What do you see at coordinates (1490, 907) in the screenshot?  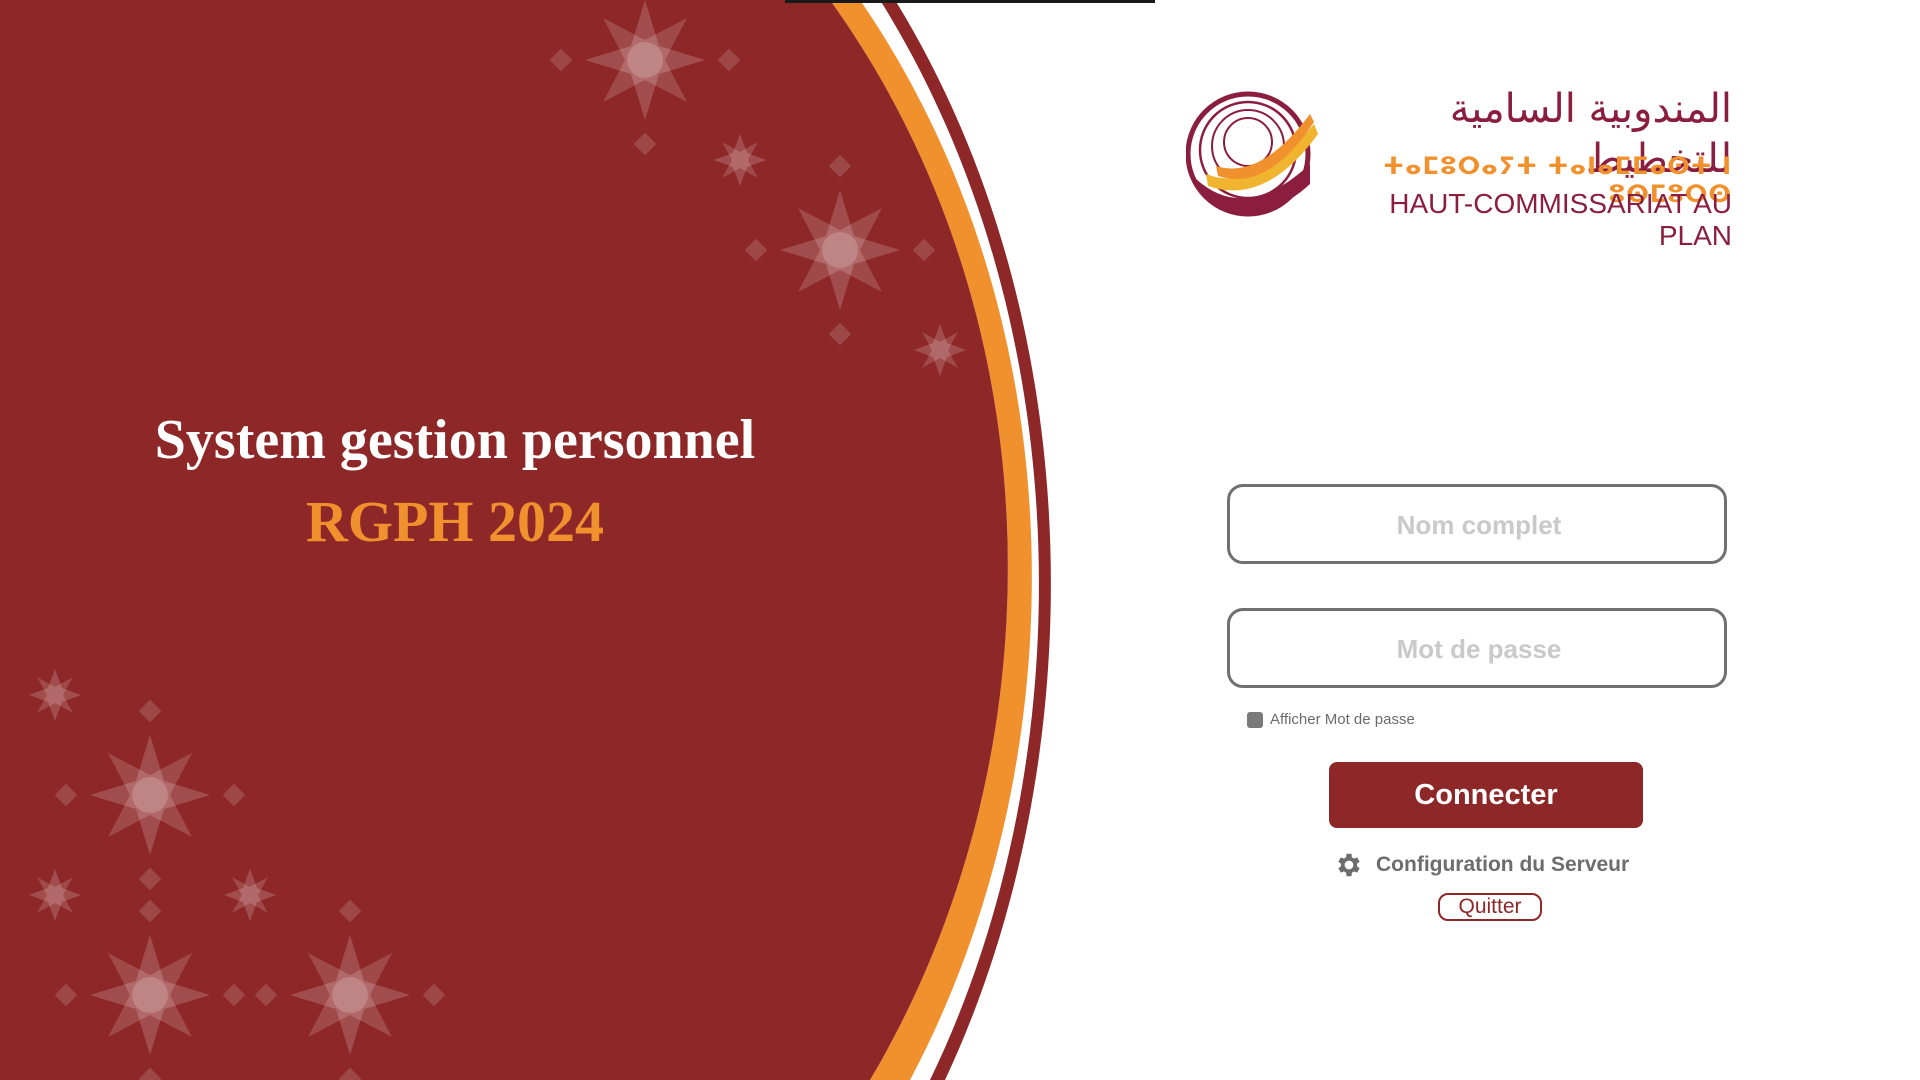 I see `quit-button: Quitter` at bounding box center [1490, 907].